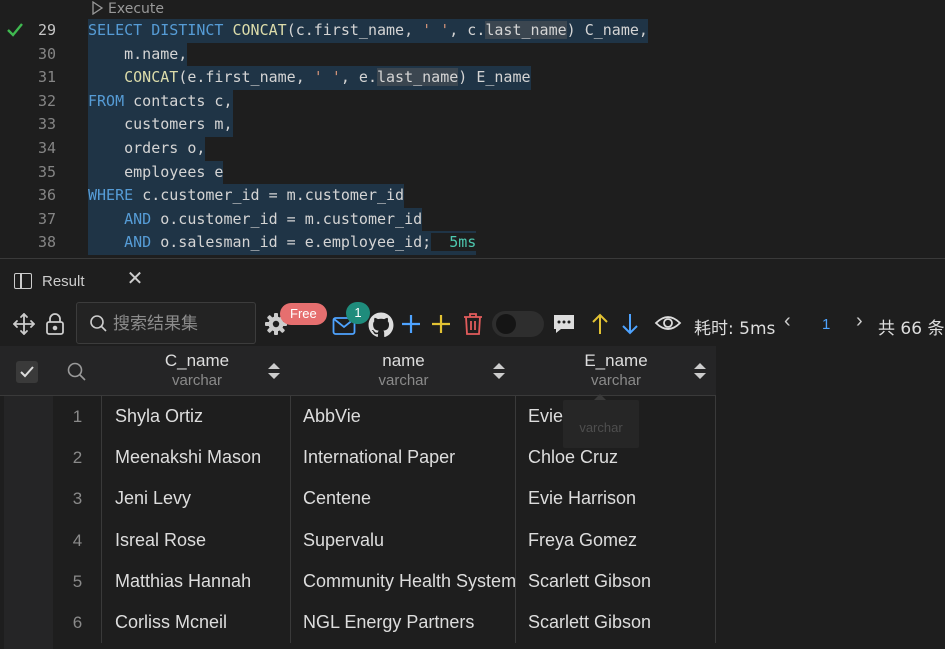  I want to click on toggle-switch, so click(518, 324).